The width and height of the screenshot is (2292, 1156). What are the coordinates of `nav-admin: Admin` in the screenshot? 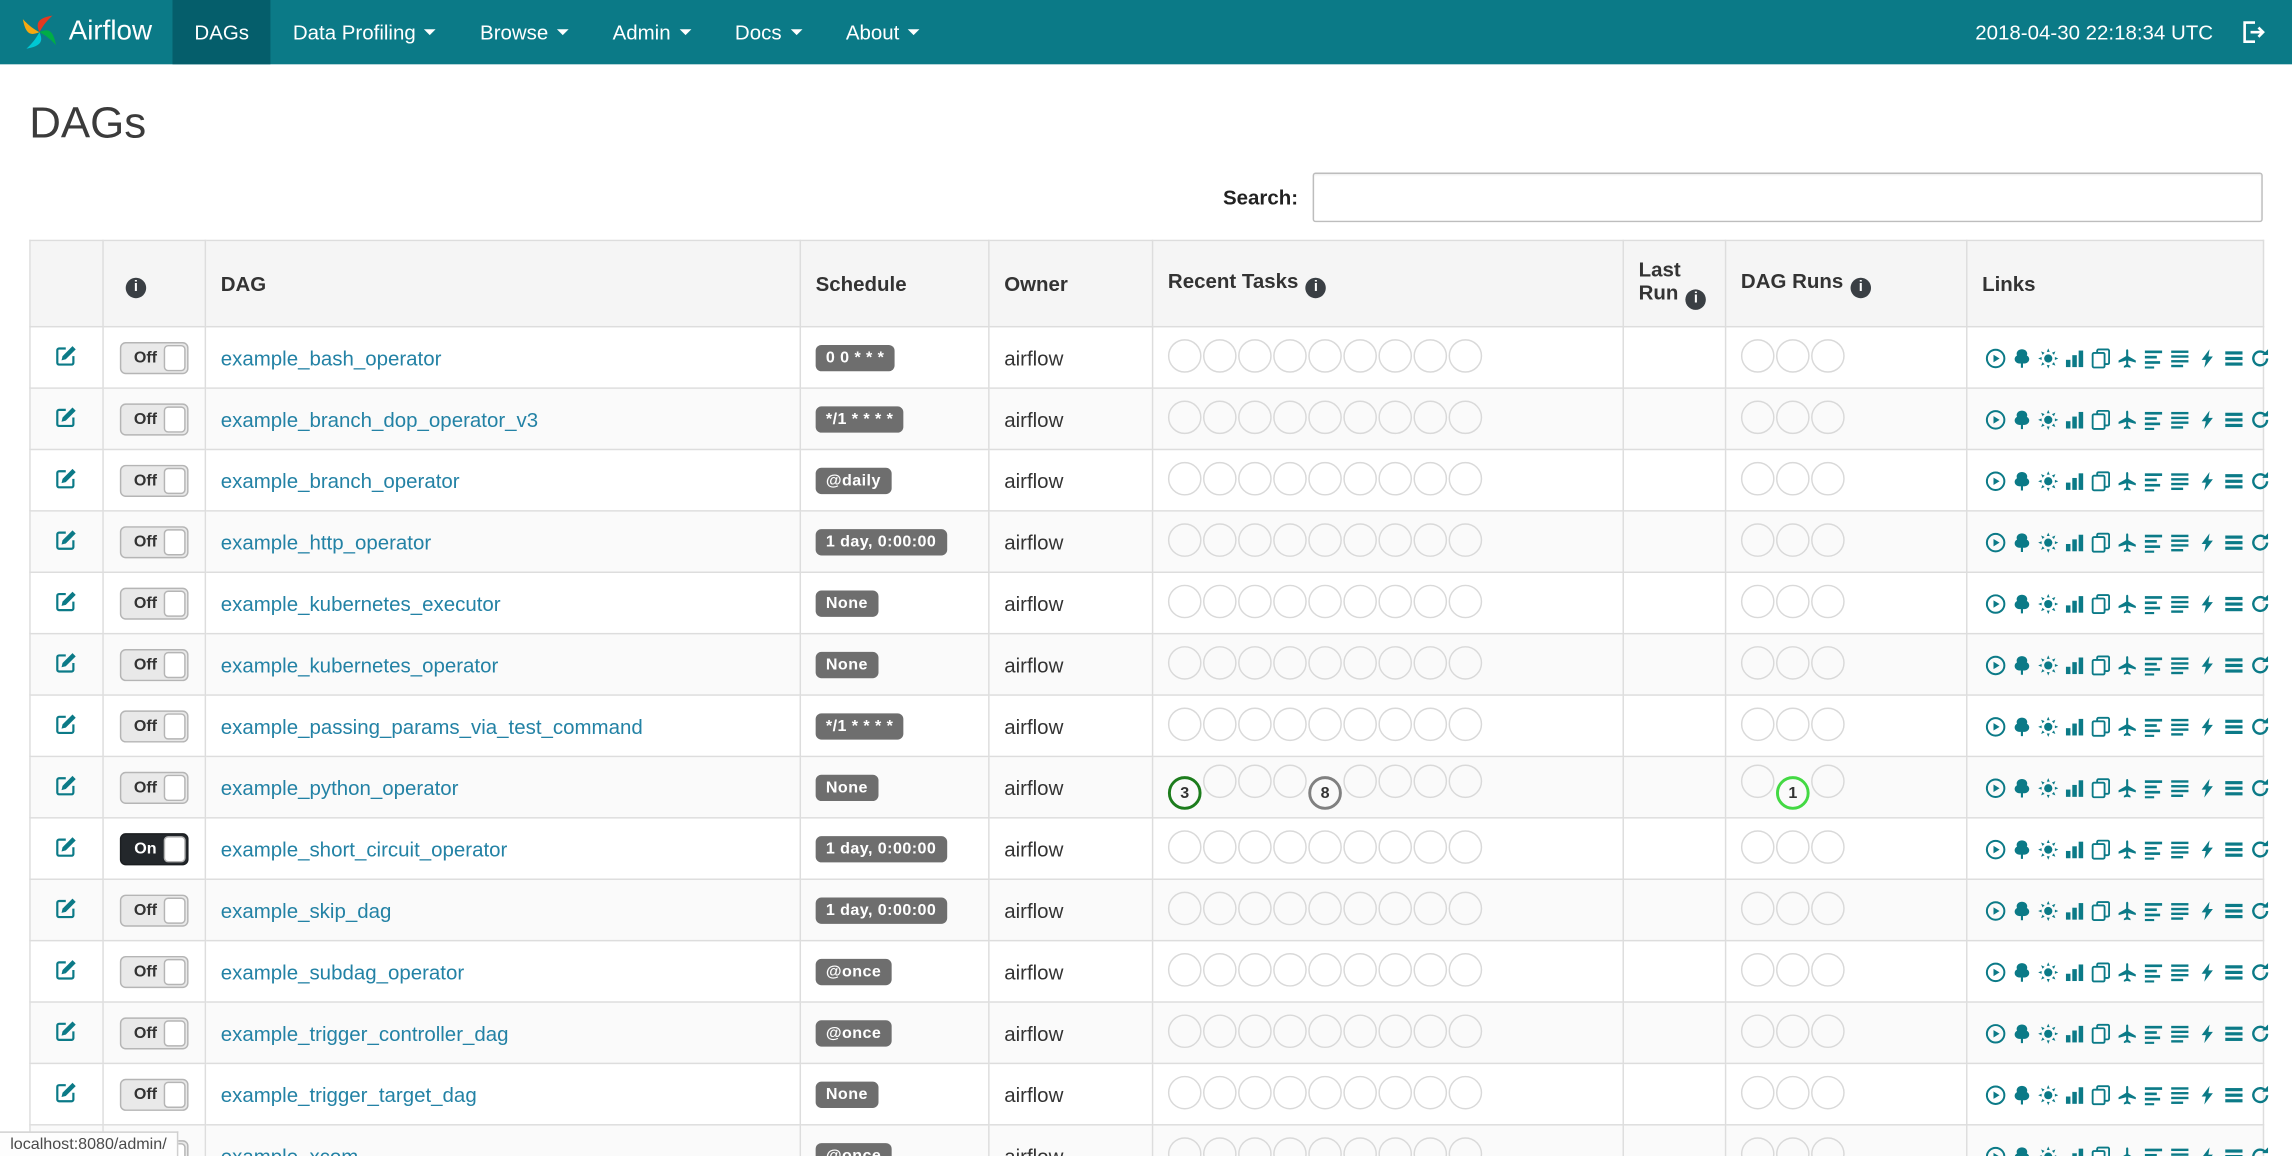 It's located at (652, 32).